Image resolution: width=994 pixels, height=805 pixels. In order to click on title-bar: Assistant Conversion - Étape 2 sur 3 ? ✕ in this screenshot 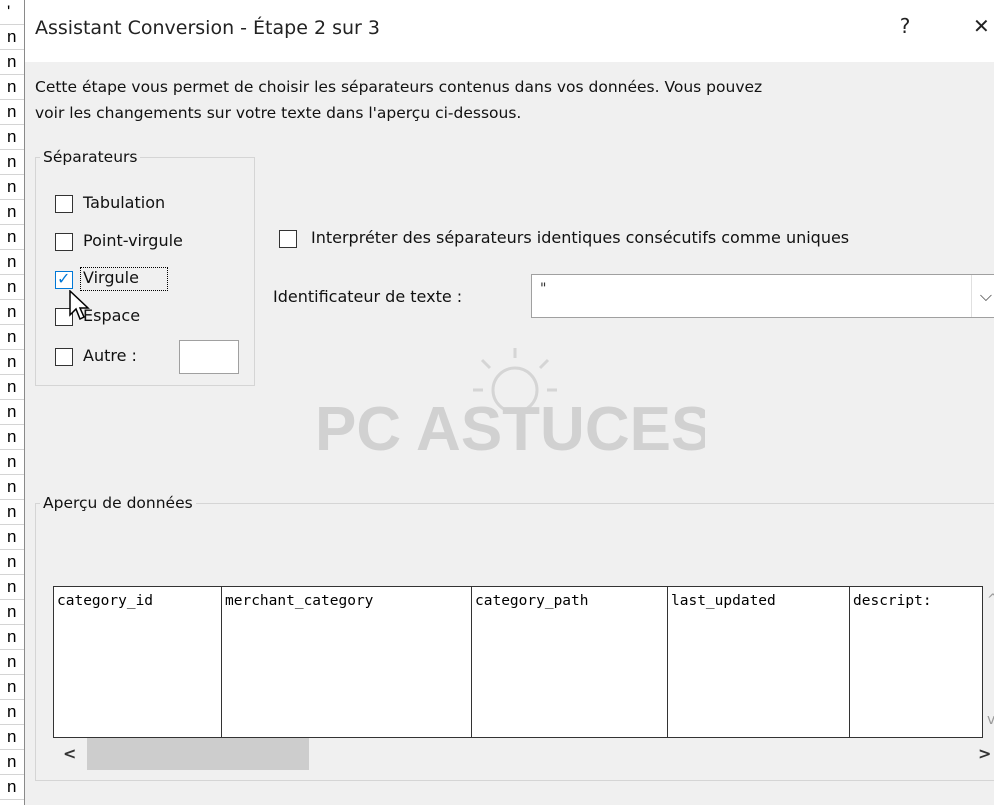, I will do `click(509, 31)`.